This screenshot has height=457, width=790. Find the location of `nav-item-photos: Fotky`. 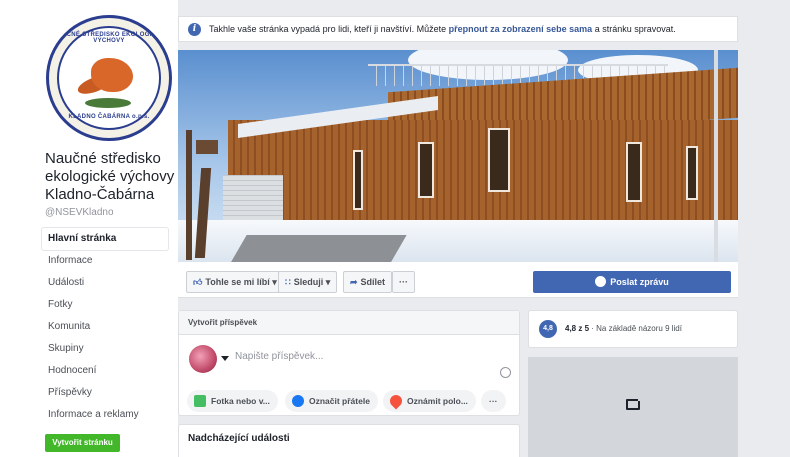

nav-item-photos: Fotky is located at coordinates (105, 305).